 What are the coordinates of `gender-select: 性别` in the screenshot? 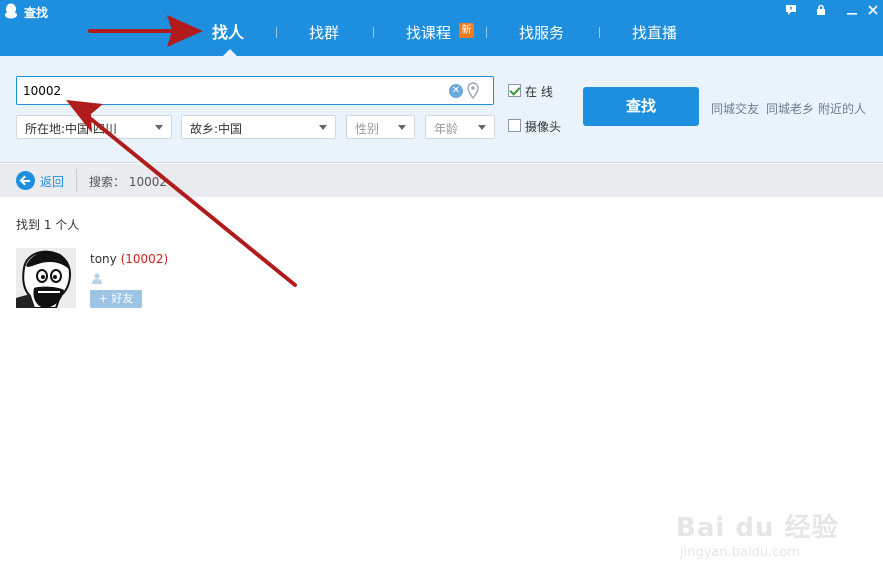 It's located at (380, 127).